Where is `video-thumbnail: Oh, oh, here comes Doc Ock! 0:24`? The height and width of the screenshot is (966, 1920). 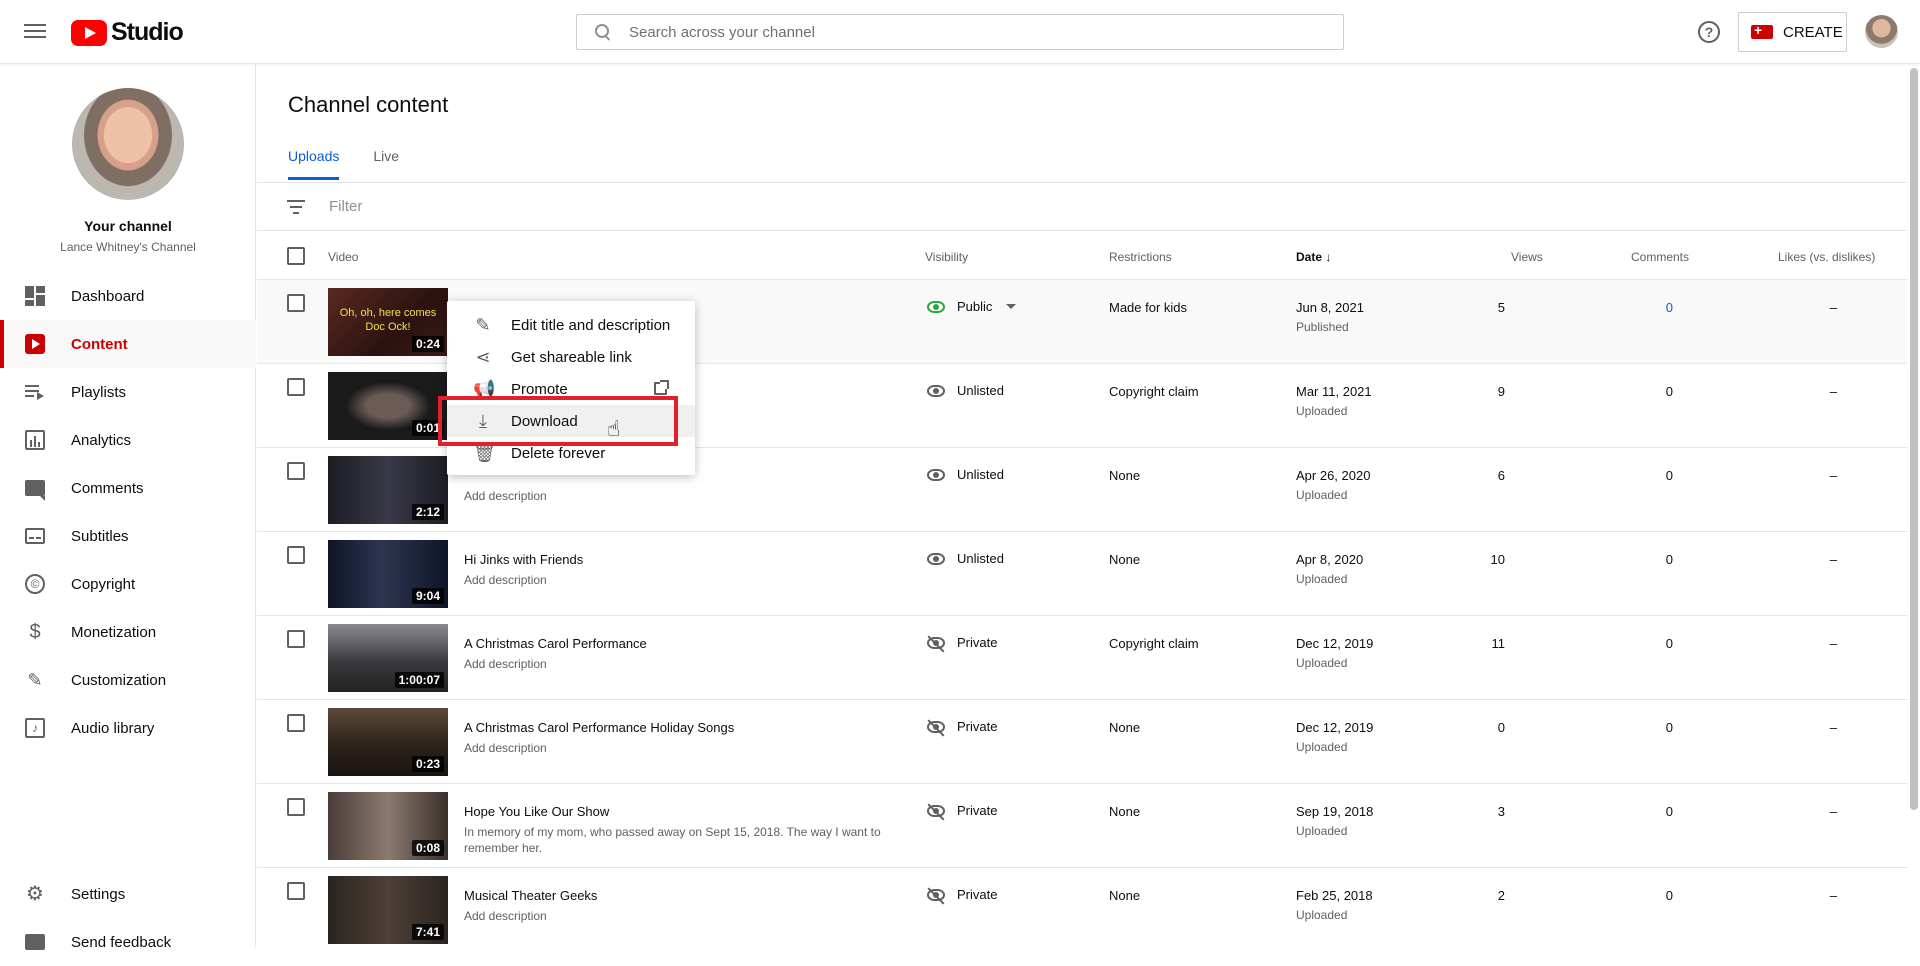
video-thumbnail: Oh, oh, here comes Doc Ock! 0:24 is located at coordinates (388, 322).